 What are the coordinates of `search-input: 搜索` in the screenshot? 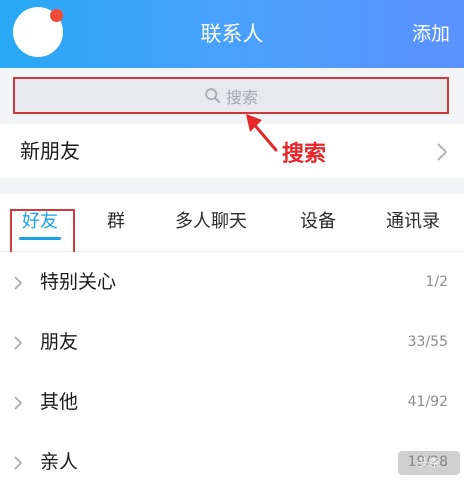 It's located at (231, 95).